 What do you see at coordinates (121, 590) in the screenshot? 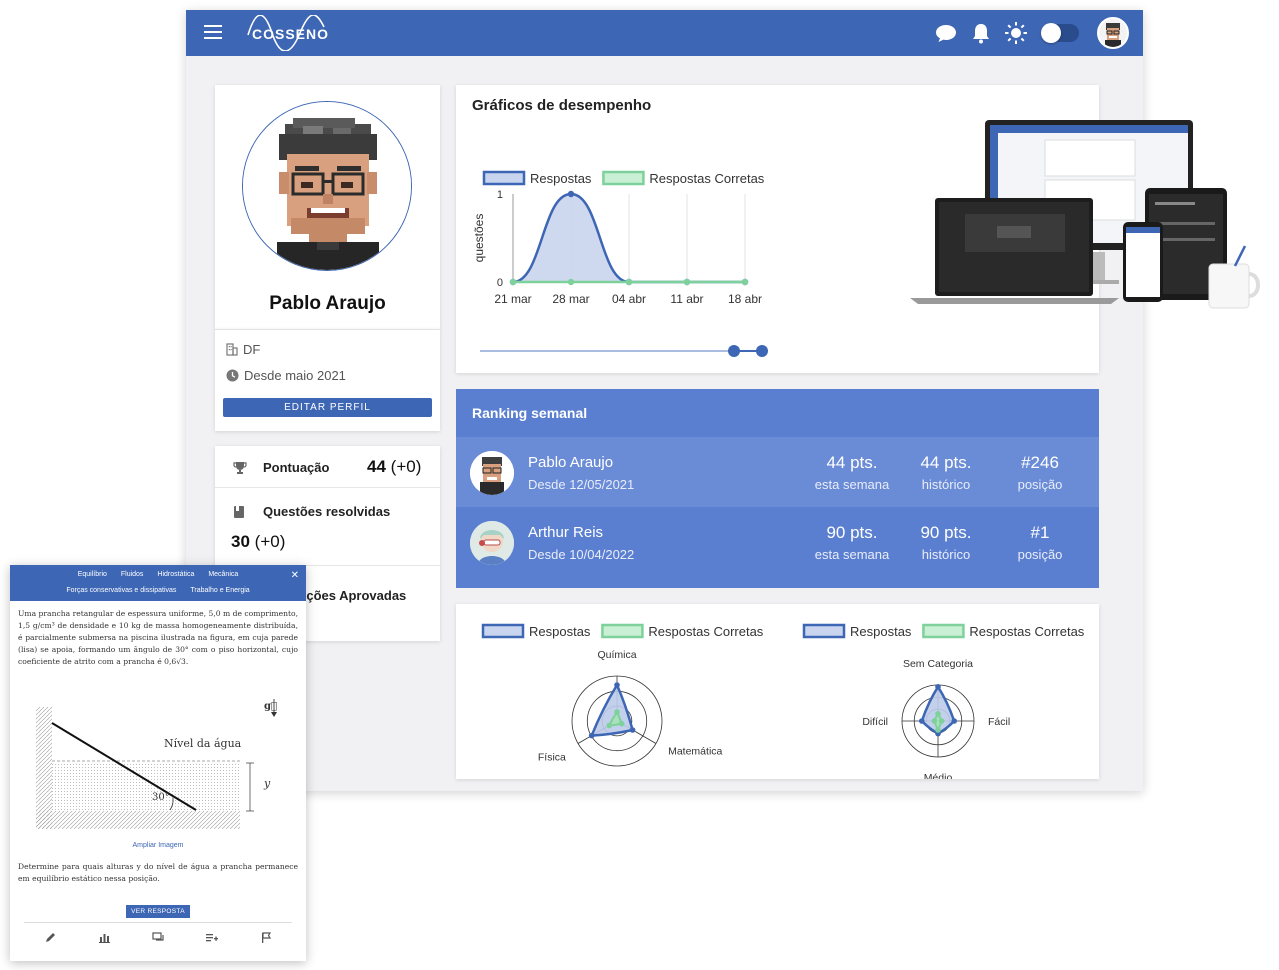
I see `tag-forcas: Forças conservativas e dissipativas` at bounding box center [121, 590].